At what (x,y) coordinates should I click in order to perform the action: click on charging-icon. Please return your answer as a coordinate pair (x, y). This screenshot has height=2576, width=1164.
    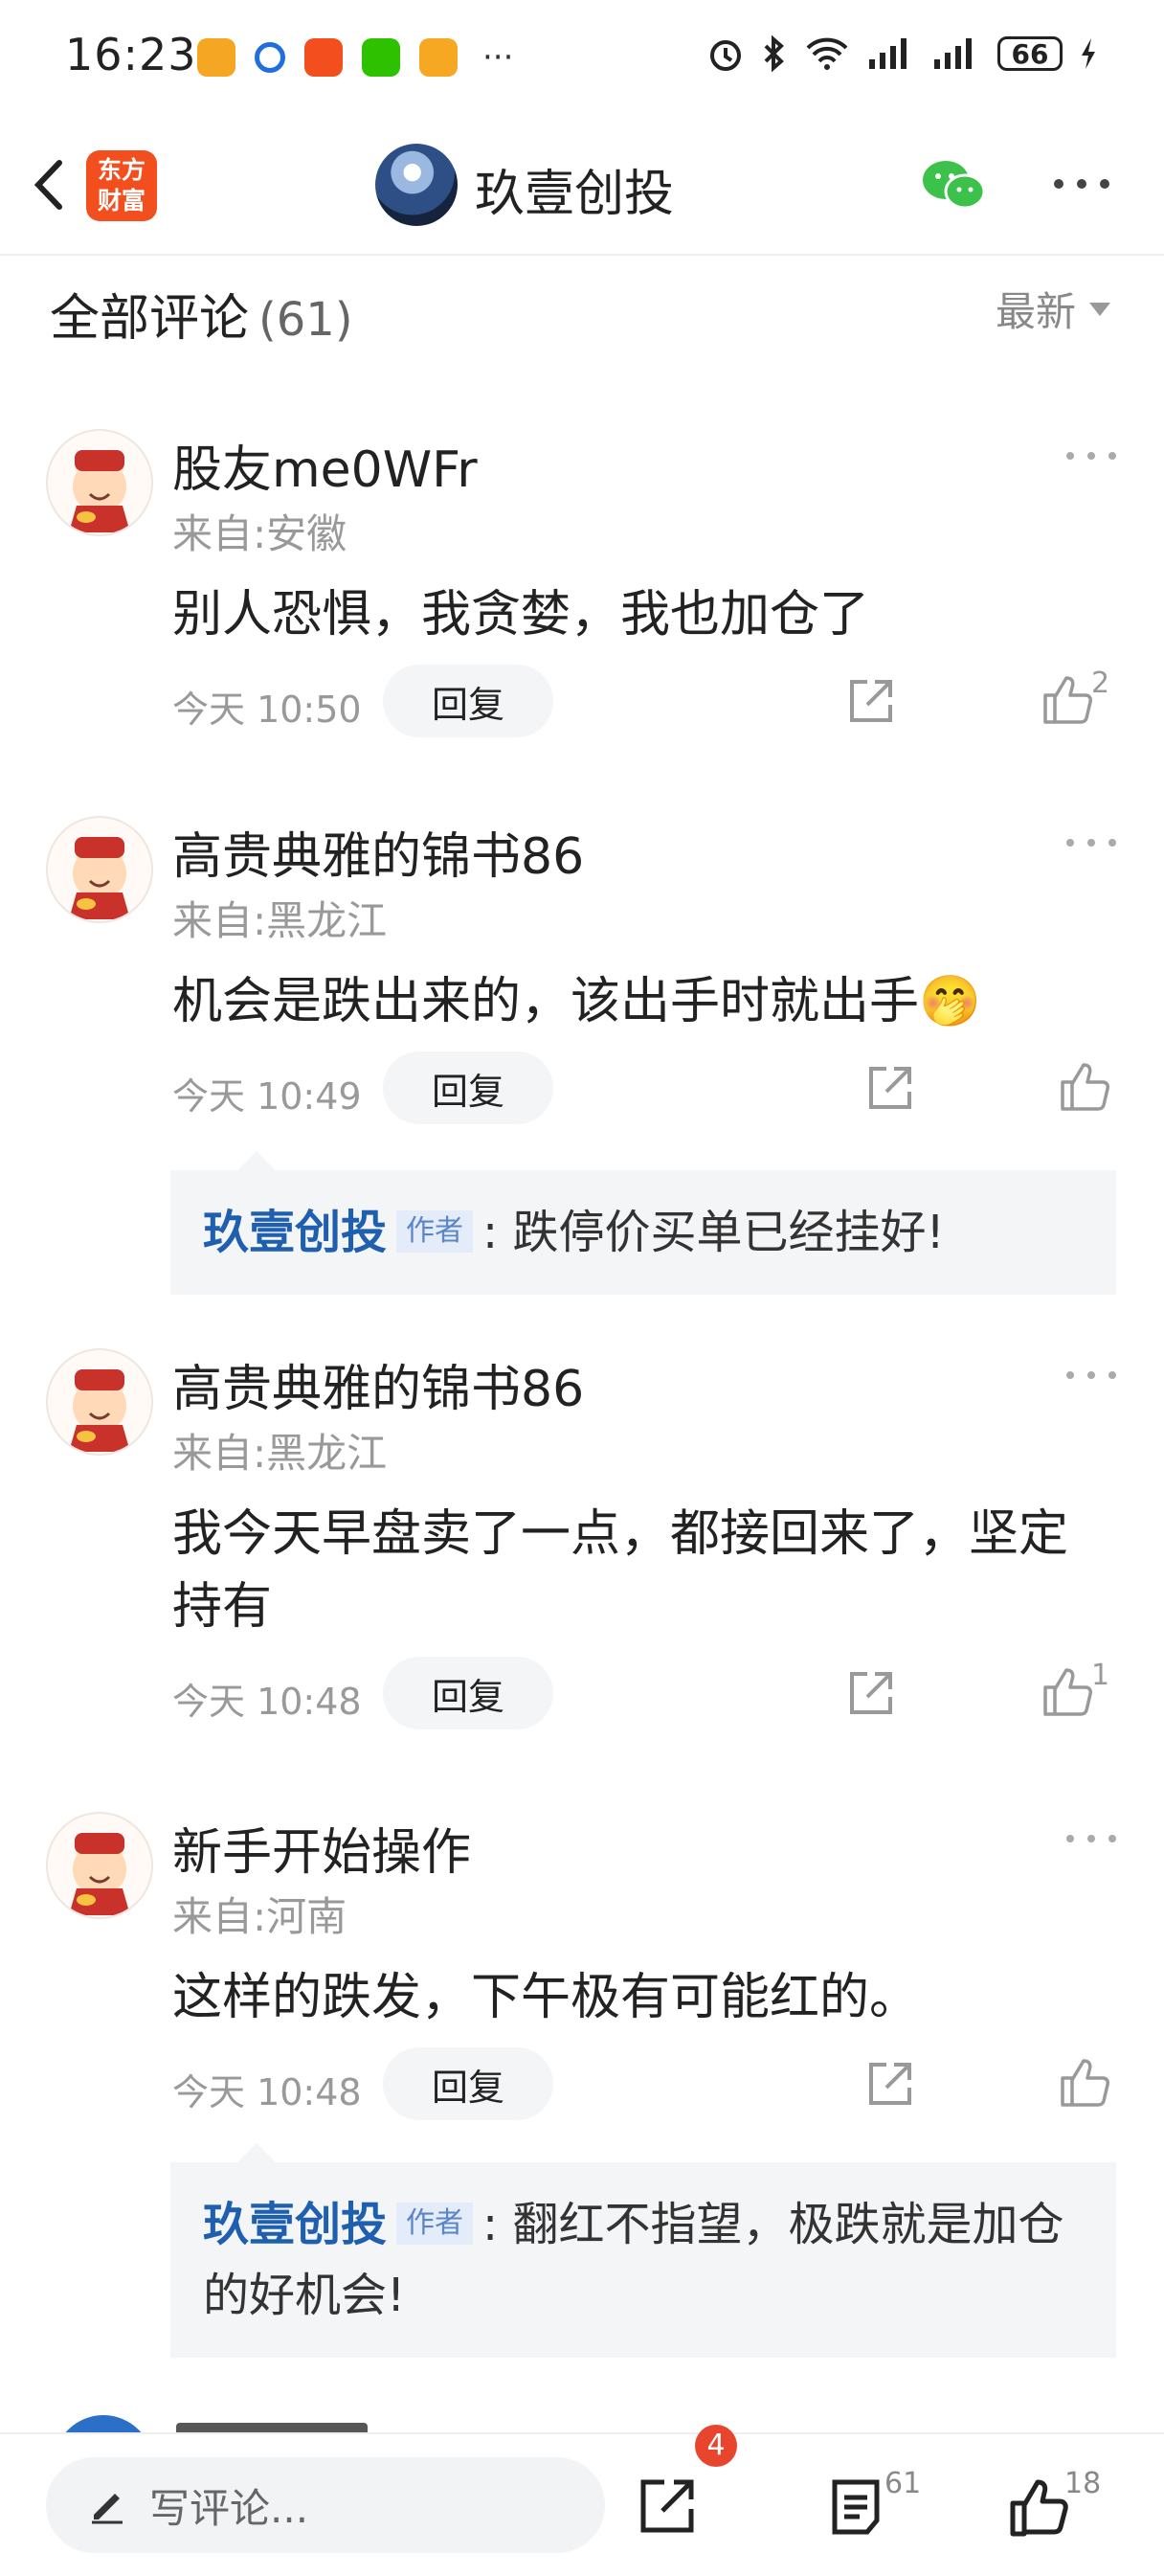
    Looking at the image, I should click on (1088, 53).